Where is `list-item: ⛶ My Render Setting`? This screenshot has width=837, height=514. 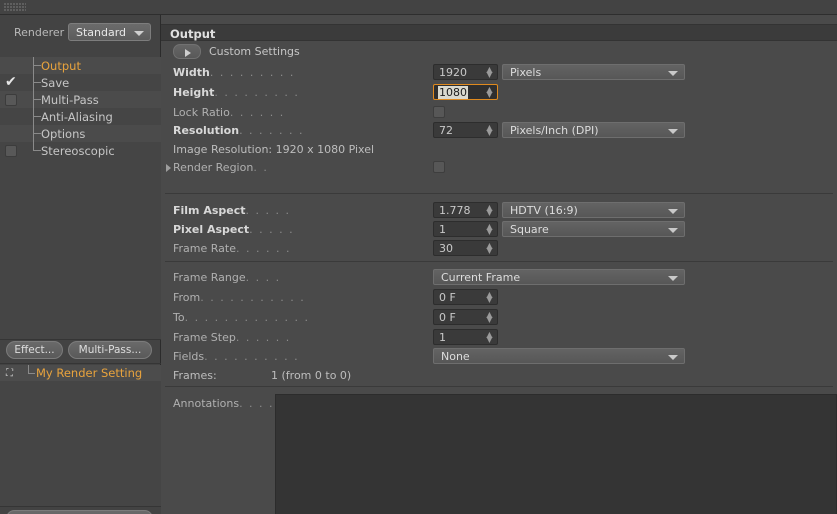 list-item: ⛶ My Render Setting is located at coordinates (80, 373).